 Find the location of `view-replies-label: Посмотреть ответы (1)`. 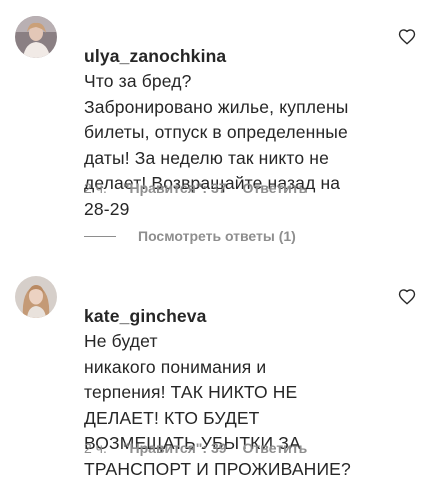

view-replies-label: Посмотреть ответы (1) is located at coordinates (217, 236).